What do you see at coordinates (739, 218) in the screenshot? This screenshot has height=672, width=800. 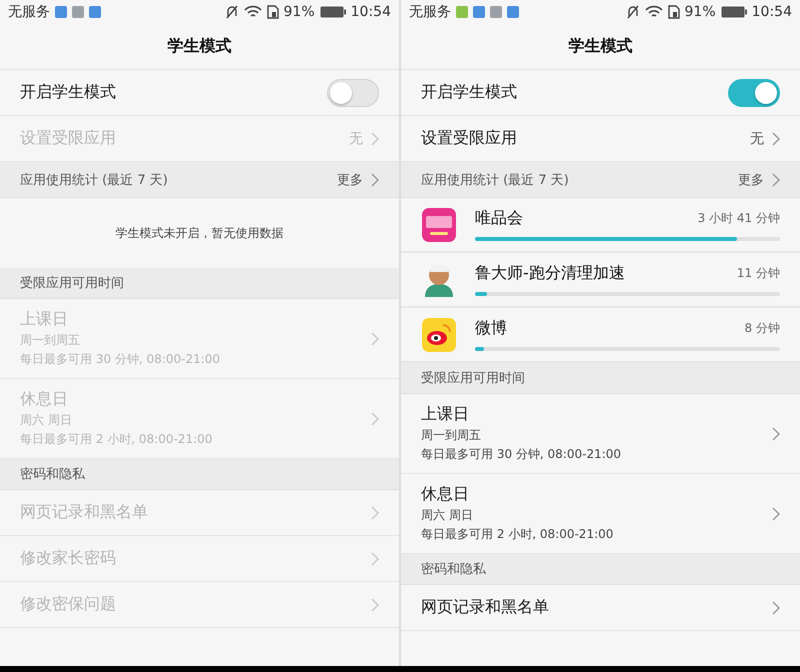 I see `usage-duration: 3 小时 41 分钟` at bounding box center [739, 218].